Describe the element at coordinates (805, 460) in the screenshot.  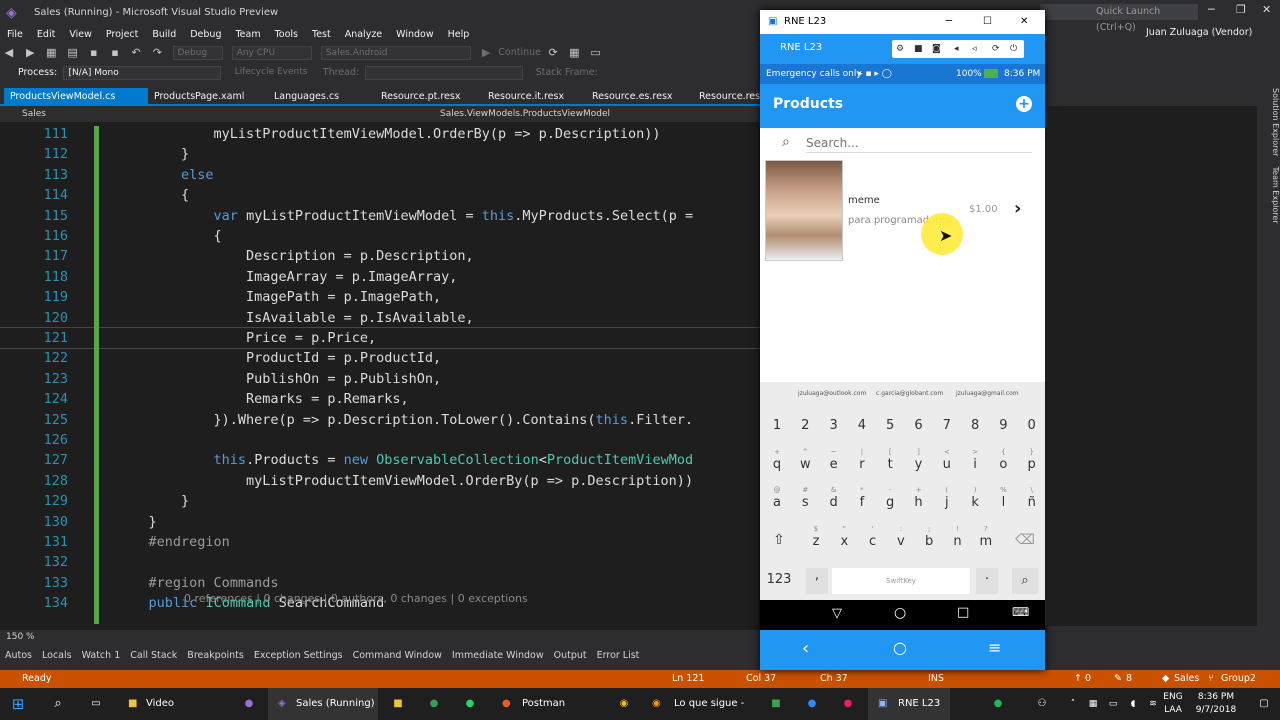
I see `key-w: ^ w` at that location.